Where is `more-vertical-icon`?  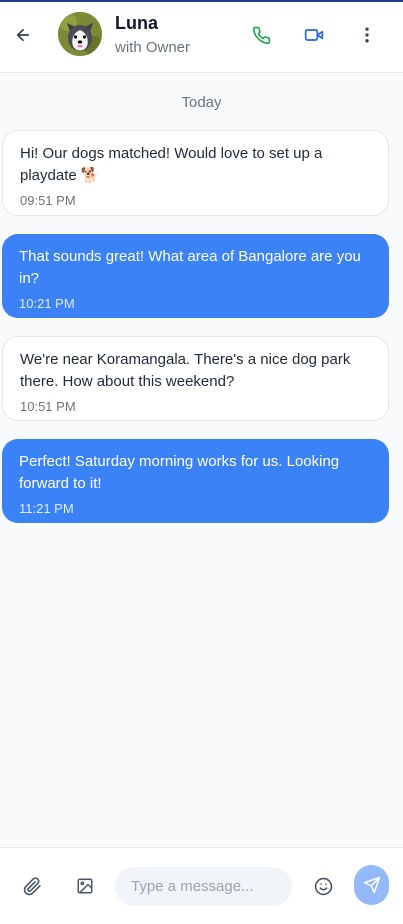
more-vertical-icon is located at coordinates (367, 35).